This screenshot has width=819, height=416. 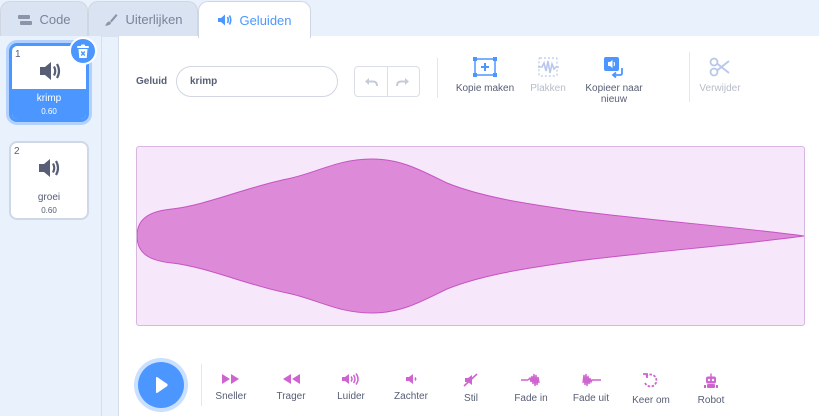 I want to click on paste-button: Plakken, so click(x=548, y=75).